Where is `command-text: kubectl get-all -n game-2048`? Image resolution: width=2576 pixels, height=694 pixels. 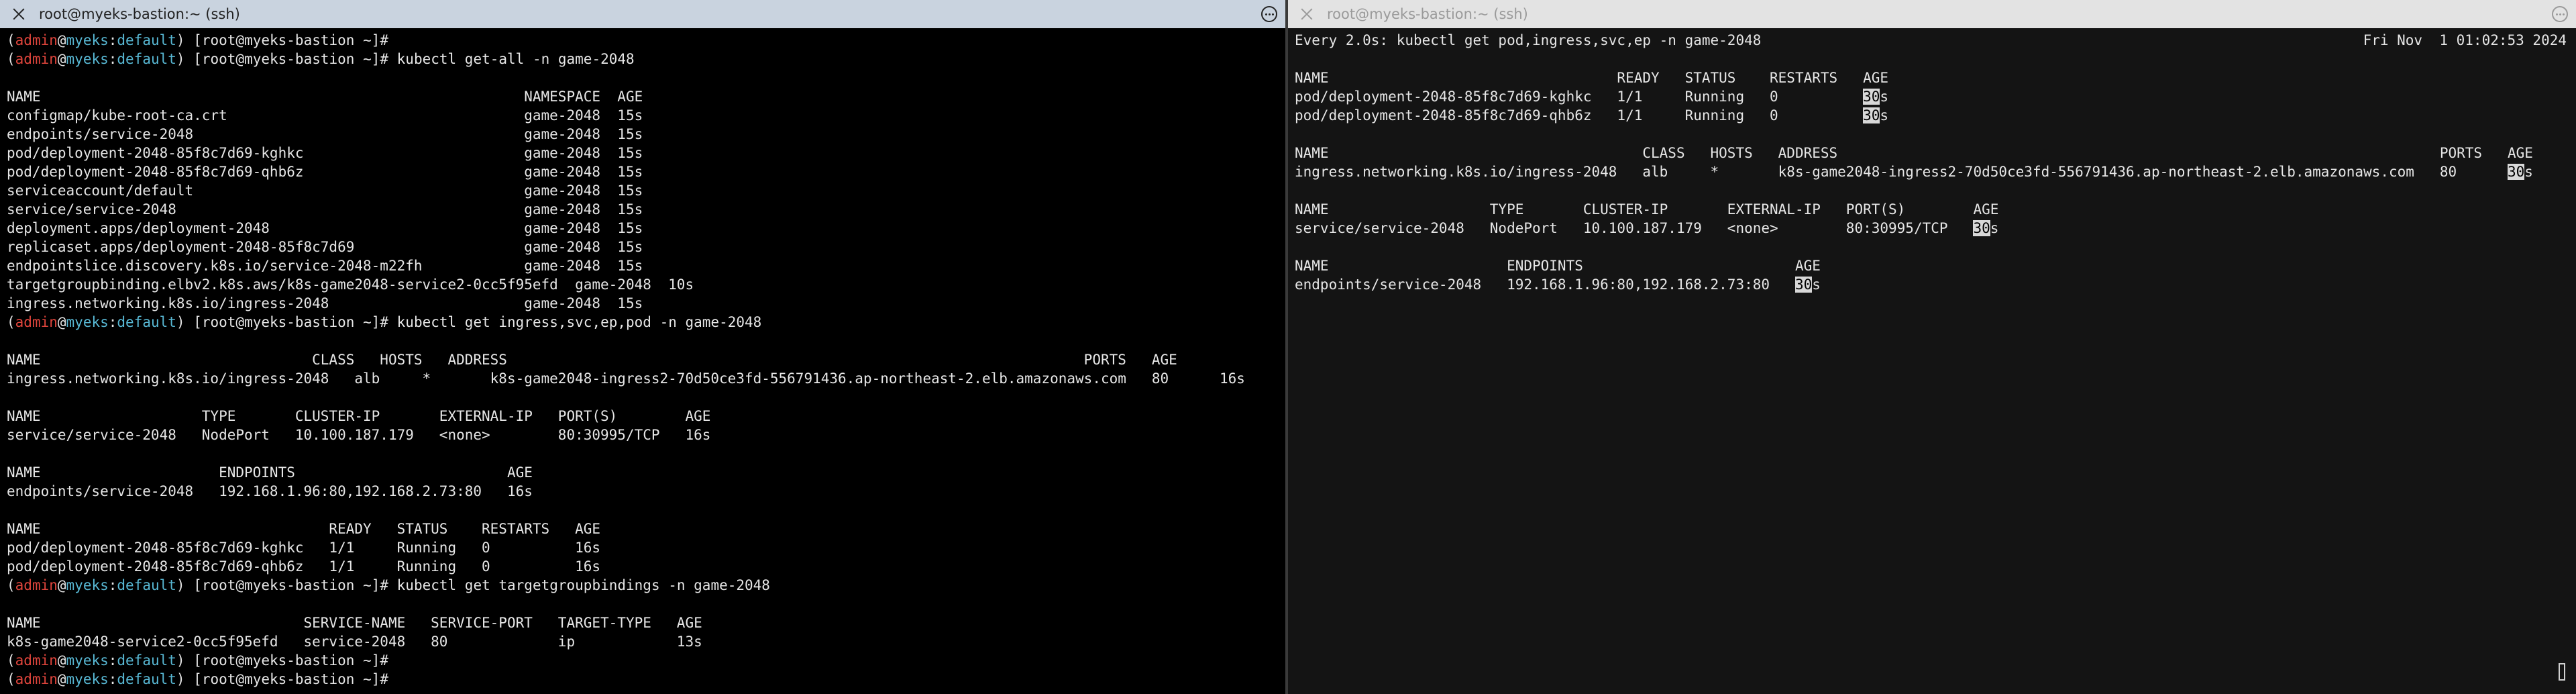 command-text: kubectl get-all -n game-2048 is located at coordinates (515, 59).